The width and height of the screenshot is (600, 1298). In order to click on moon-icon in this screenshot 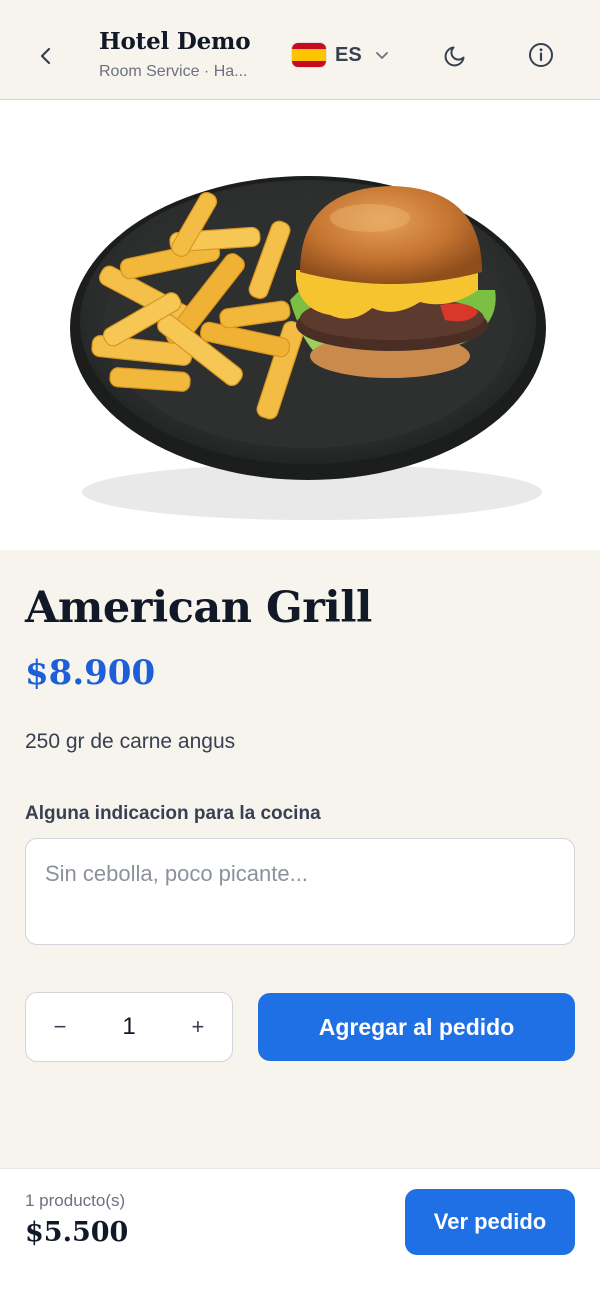, I will do `click(454, 56)`.